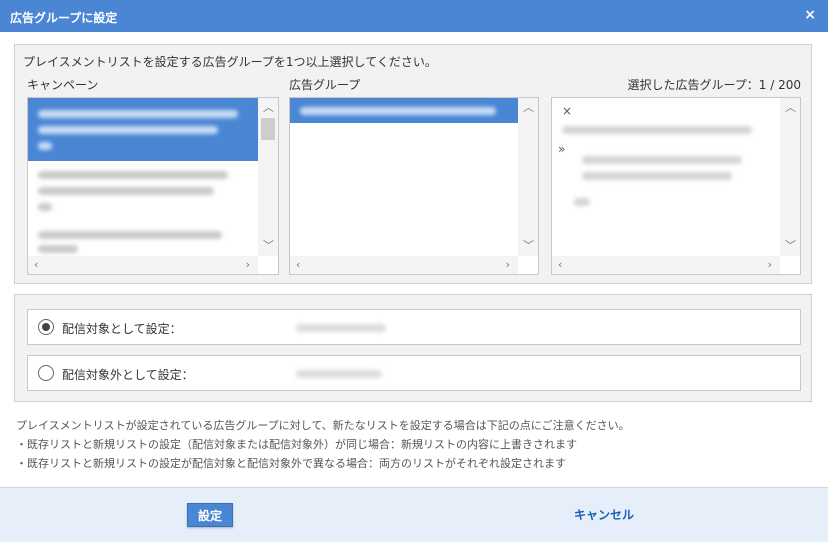 The image size is (828, 542). What do you see at coordinates (46, 373) in the screenshot?
I see `exclude-radio` at bounding box center [46, 373].